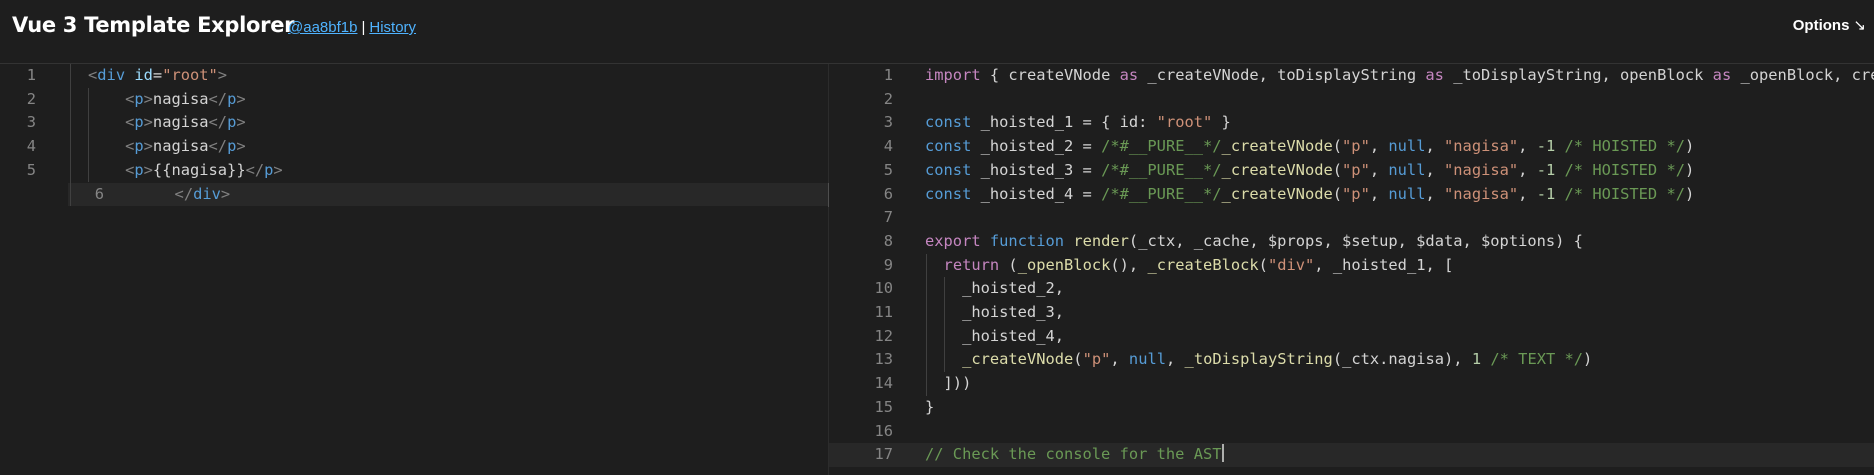  What do you see at coordinates (414, 123) in the screenshot?
I see `code-line: 3 <p>nagisa</p>` at bounding box center [414, 123].